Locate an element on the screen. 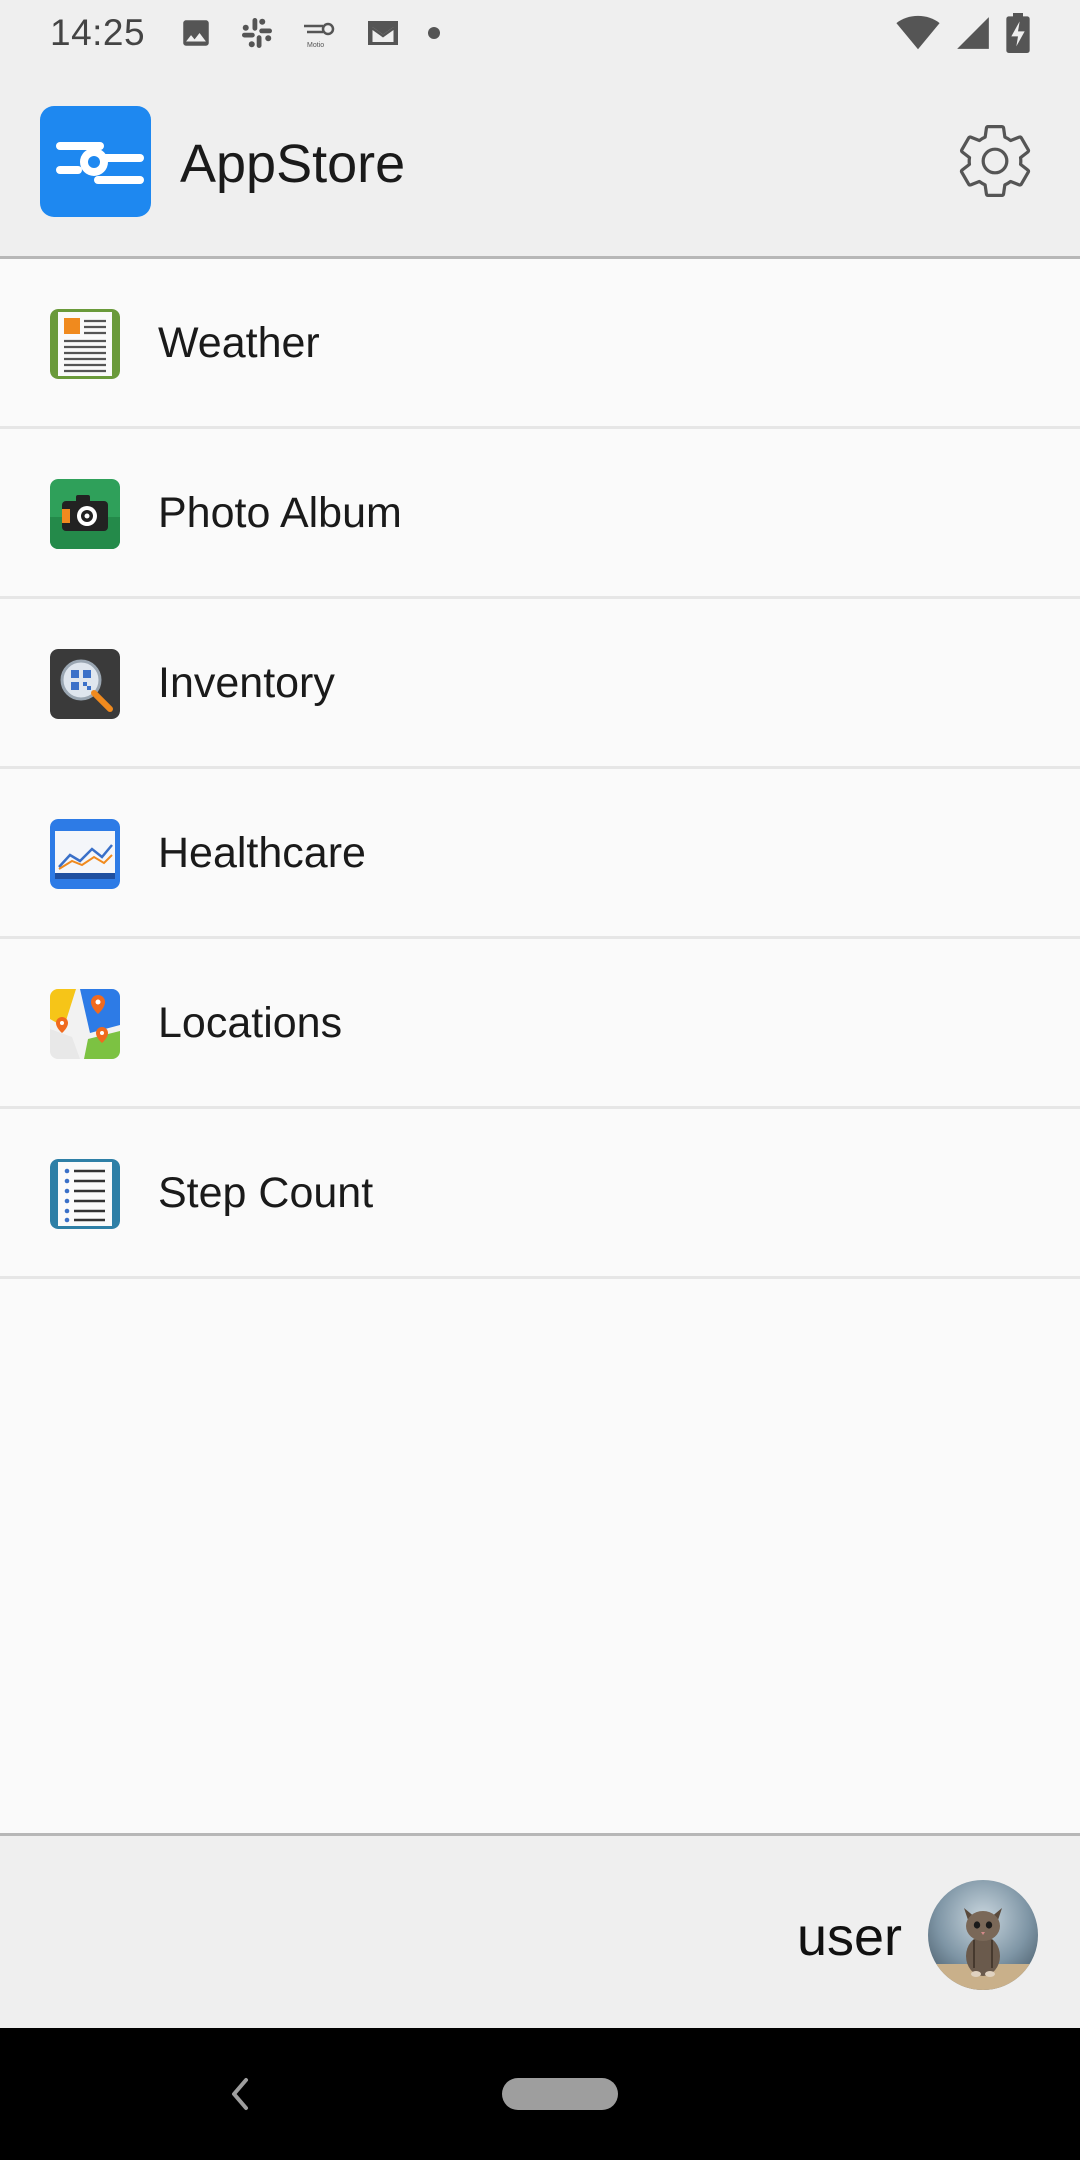 The width and height of the screenshot is (1080, 2160). app-label-locations: Locations is located at coordinates (250, 1023).